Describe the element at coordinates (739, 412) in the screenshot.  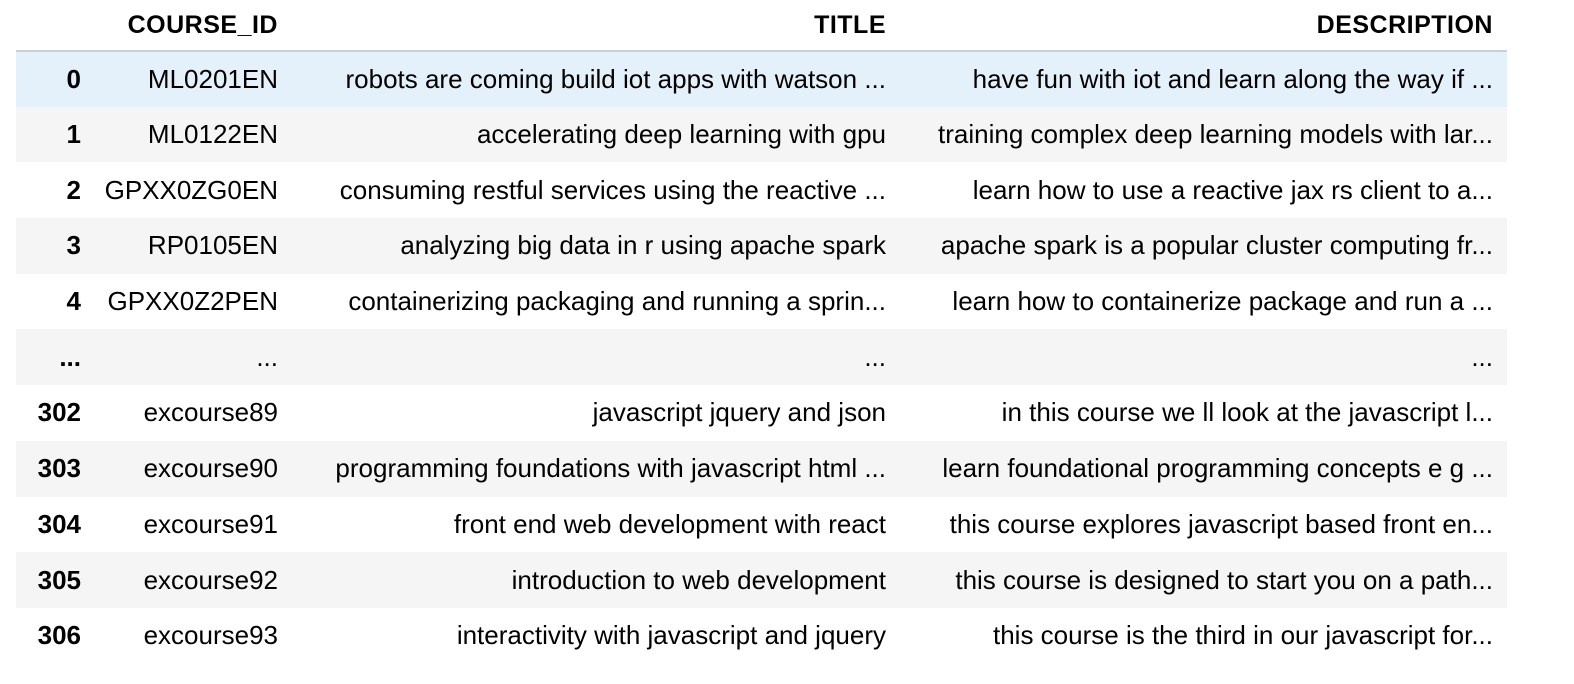
I see `cell-title: javascript jquery and json` at that location.